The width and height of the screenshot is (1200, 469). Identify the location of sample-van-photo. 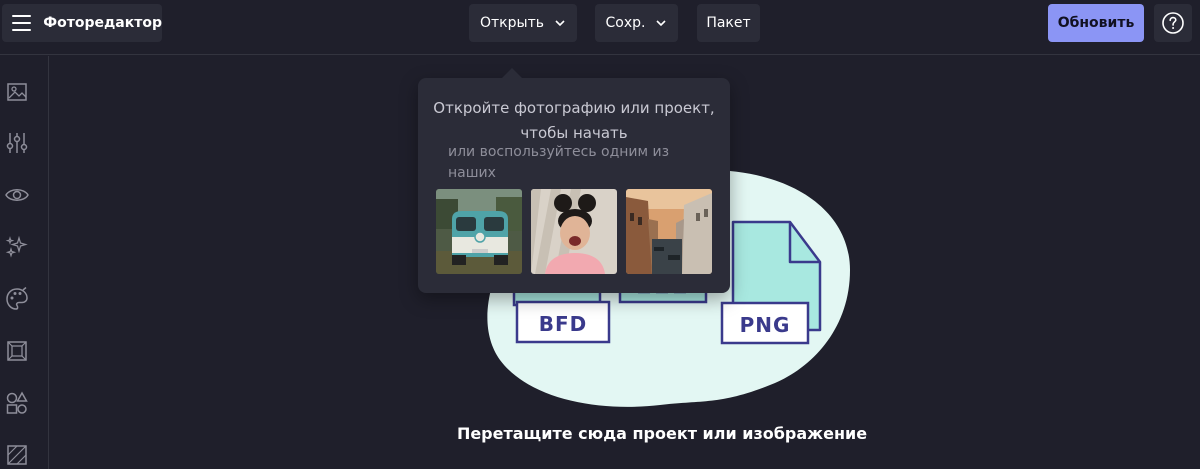
(479, 231).